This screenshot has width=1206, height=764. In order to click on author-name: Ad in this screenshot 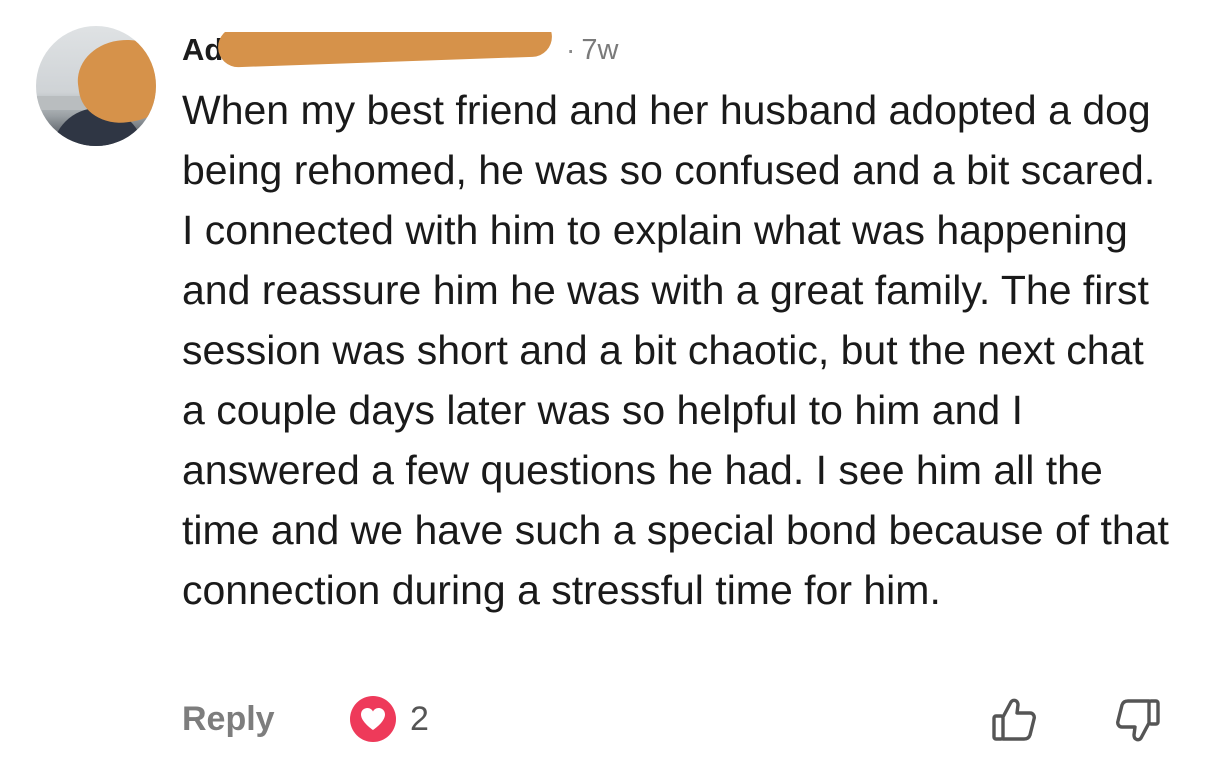, I will do `click(367, 50)`.